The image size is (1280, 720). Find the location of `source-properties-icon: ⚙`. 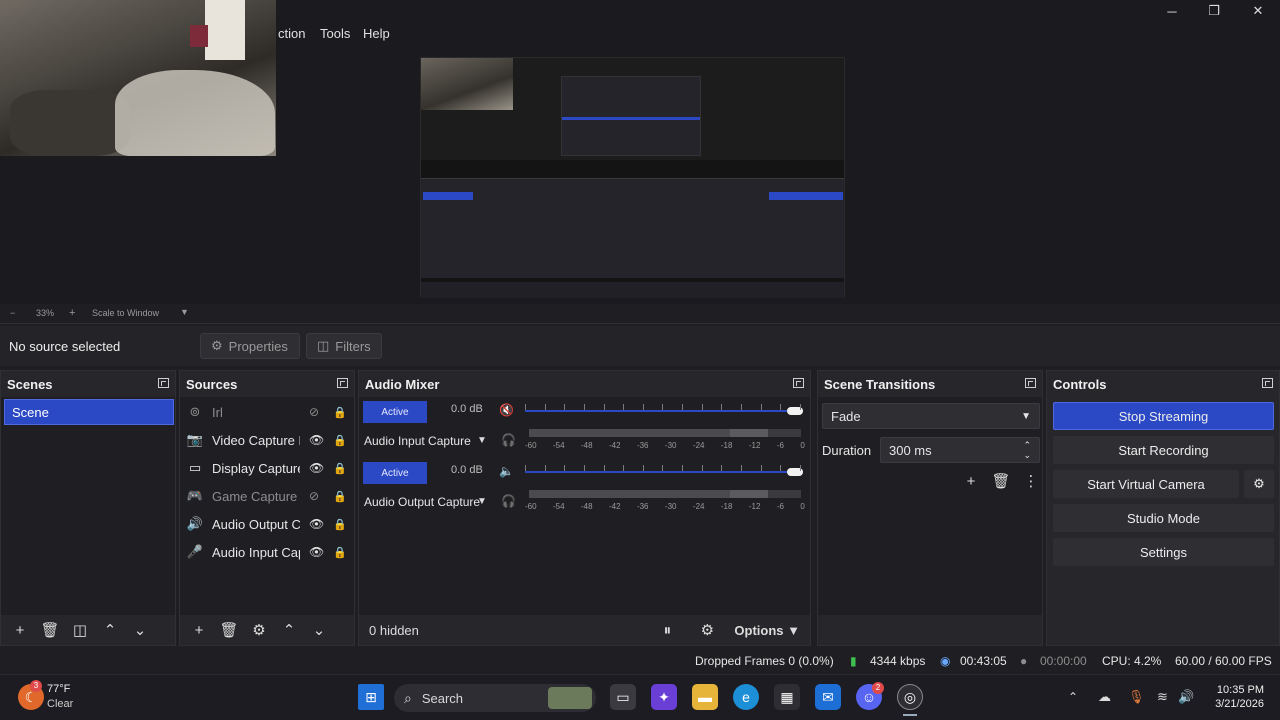

source-properties-icon: ⚙ is located at coordinates (259, 630).